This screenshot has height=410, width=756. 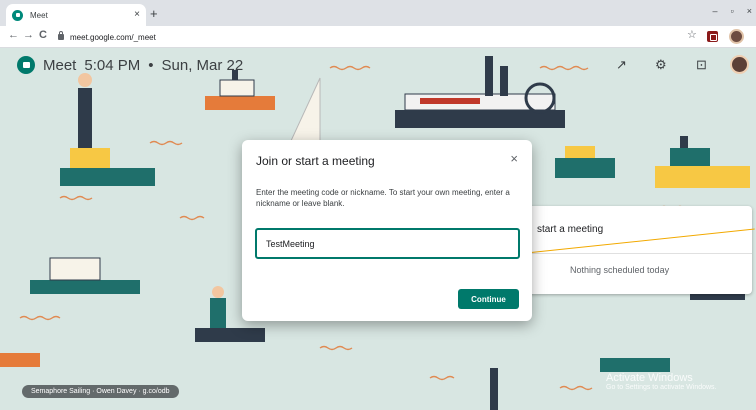 What do you see at coordinates (585, 168) in the screenshot?
I see `green-boat-illustration` at bounding box center [585, 168].